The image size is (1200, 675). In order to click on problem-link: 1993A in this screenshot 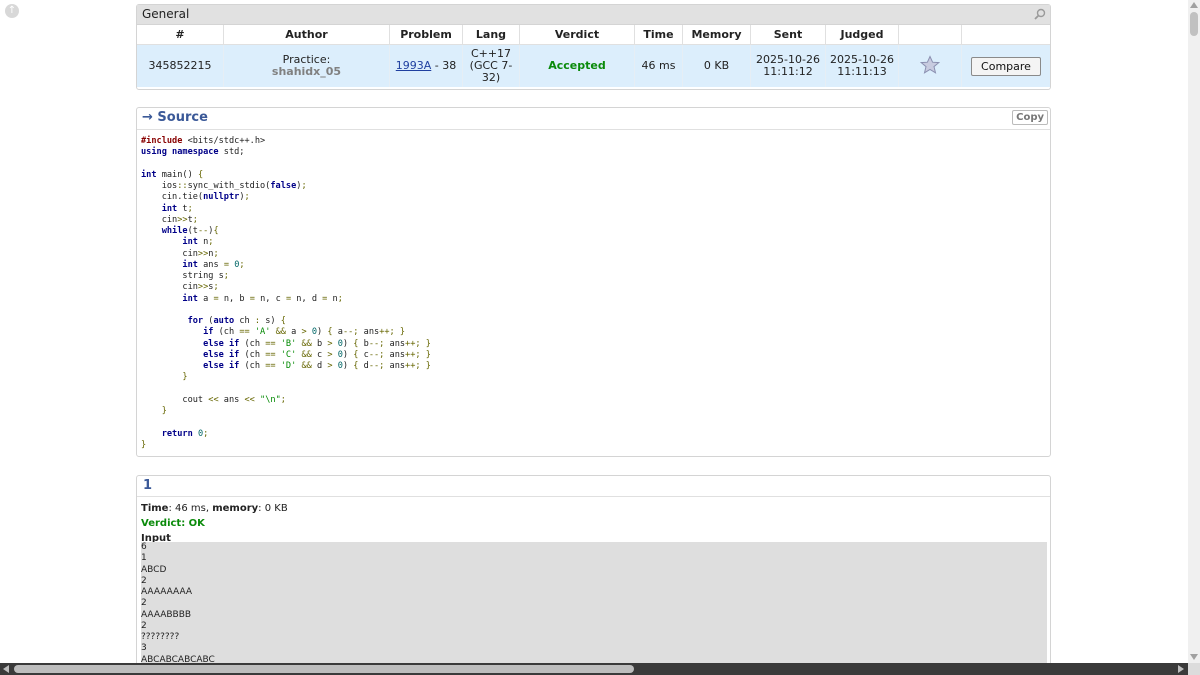, I will do `click(414, 65)`.